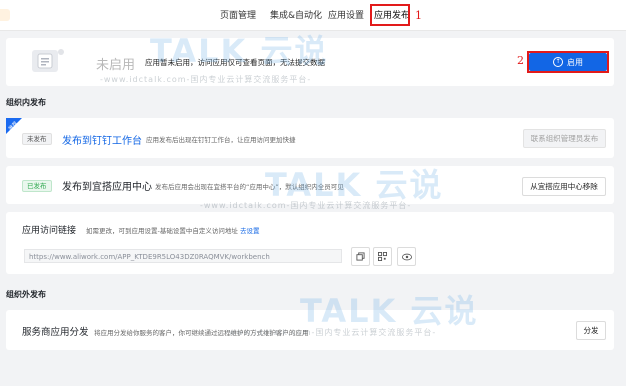 This screenshot has width=626, height=386. Describe the element at coordinates (564, 186) in the screenshot. I see `remove-from-center-button: 从宜搭应用中心移除` at that location.